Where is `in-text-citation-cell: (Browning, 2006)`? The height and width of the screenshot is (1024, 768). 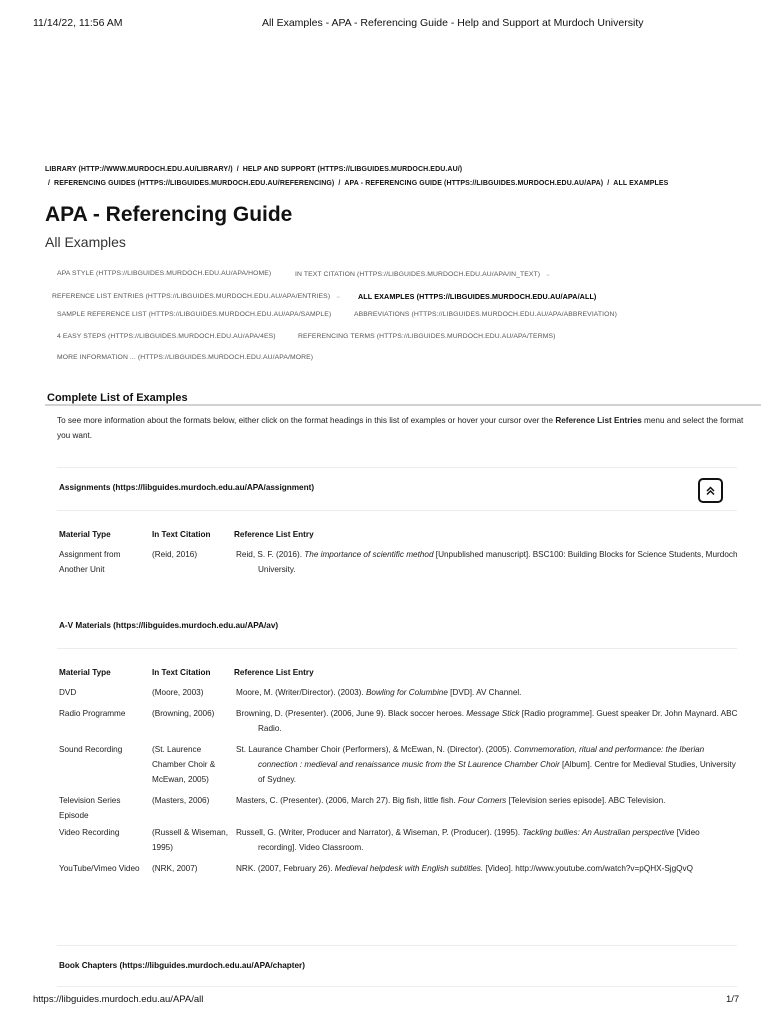
in-text-citation-cell: (Browning, 2006) is located at coordinates (183, 713).